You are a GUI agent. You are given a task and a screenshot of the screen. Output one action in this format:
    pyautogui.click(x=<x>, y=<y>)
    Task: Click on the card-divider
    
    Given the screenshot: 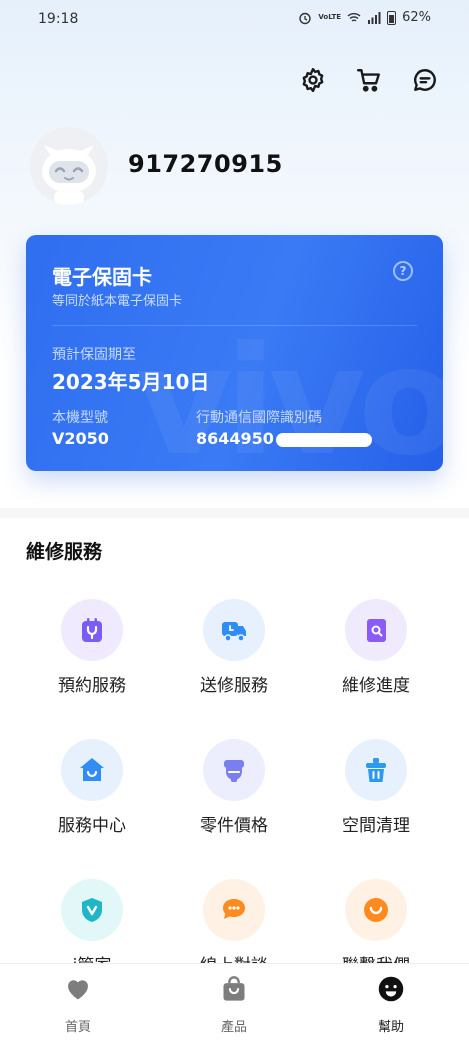 What is the action you would take?
    pyautogui.click(x=234, y=325)
    